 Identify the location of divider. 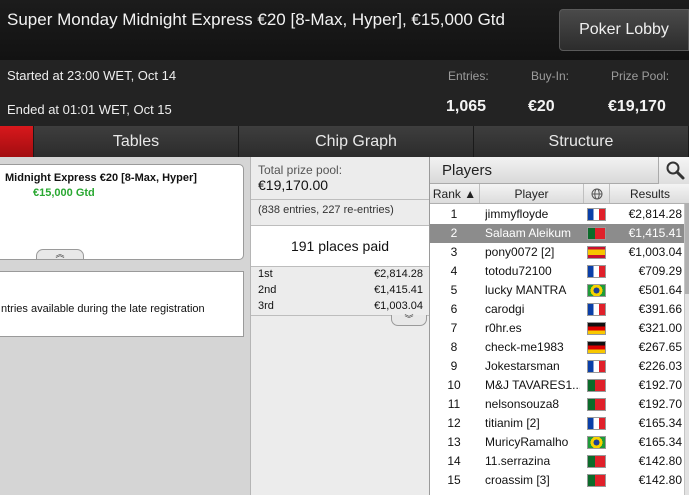
(340, 199).